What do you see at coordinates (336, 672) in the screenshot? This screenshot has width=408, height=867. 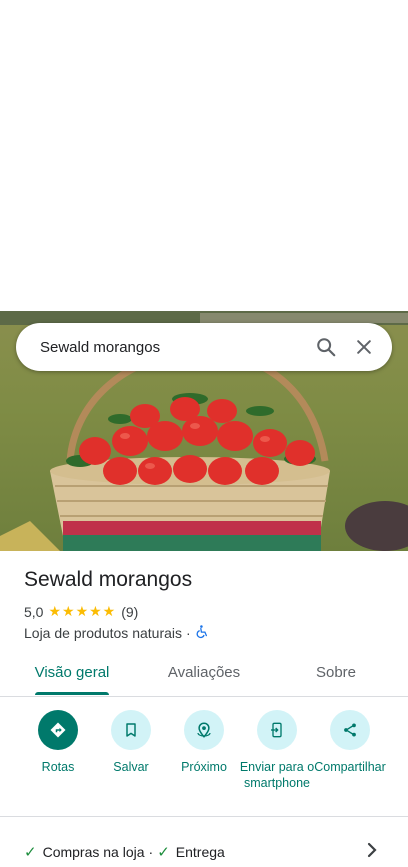 I see `tab-about: Sobre` at bounding box center [336, 672].